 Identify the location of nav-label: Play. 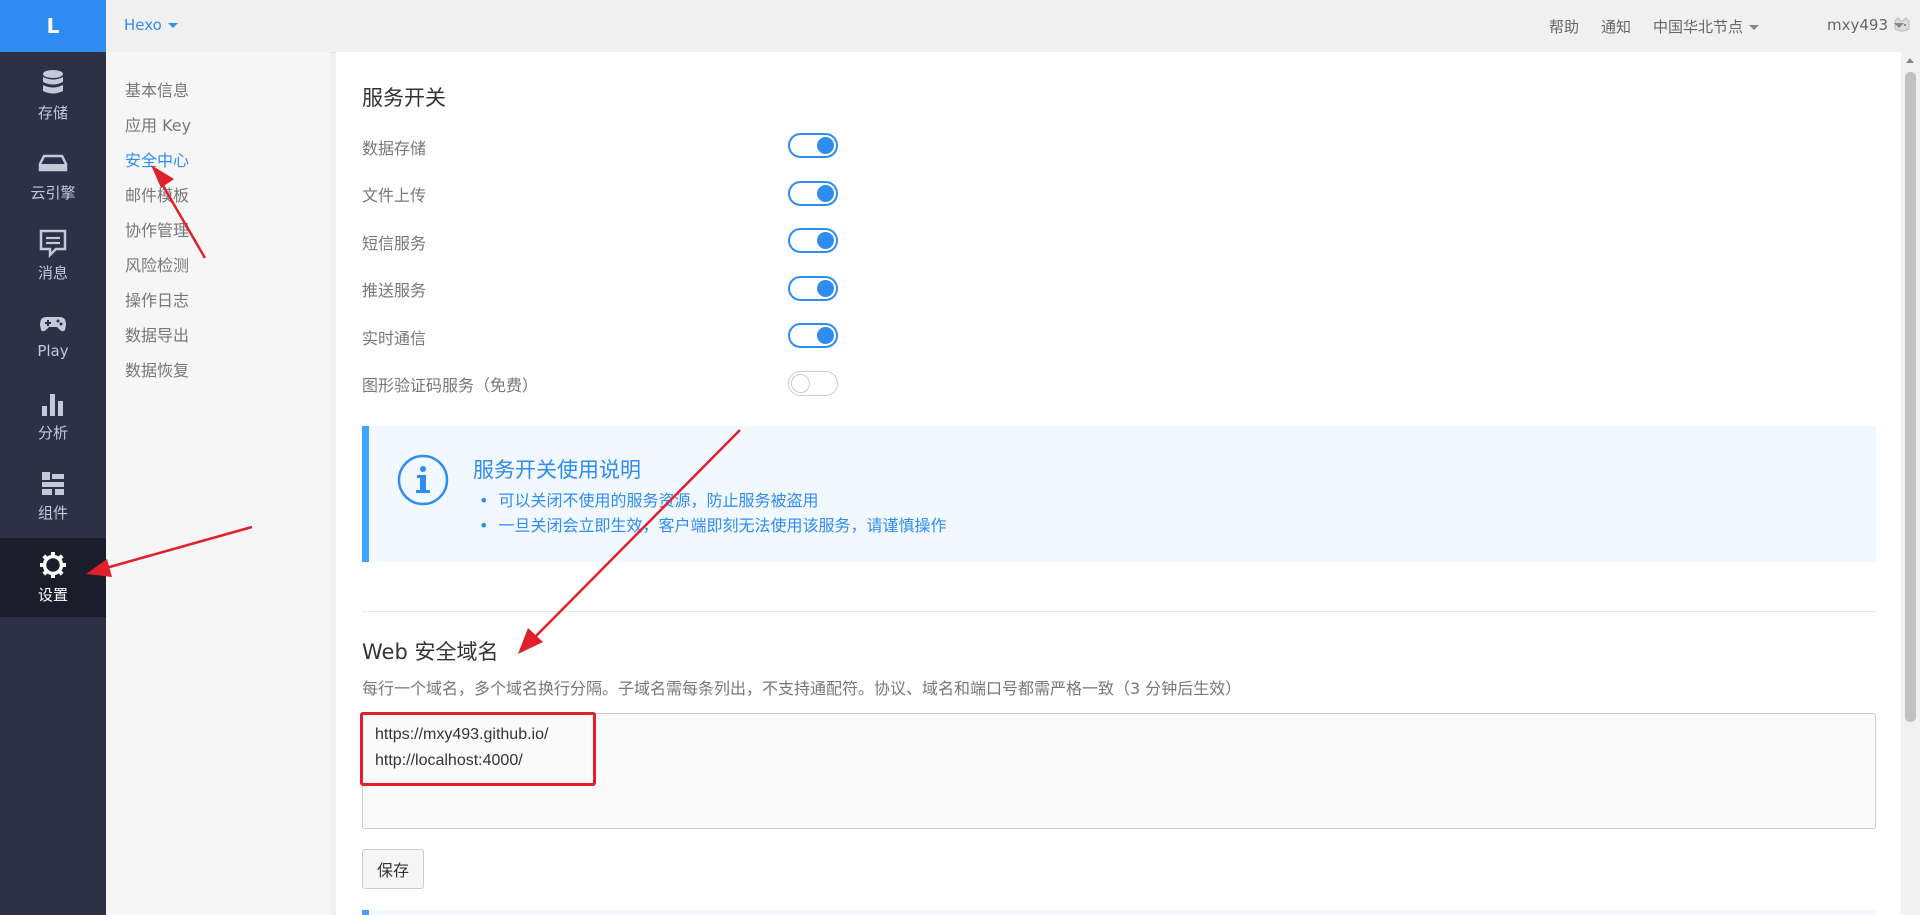
(53, 351).